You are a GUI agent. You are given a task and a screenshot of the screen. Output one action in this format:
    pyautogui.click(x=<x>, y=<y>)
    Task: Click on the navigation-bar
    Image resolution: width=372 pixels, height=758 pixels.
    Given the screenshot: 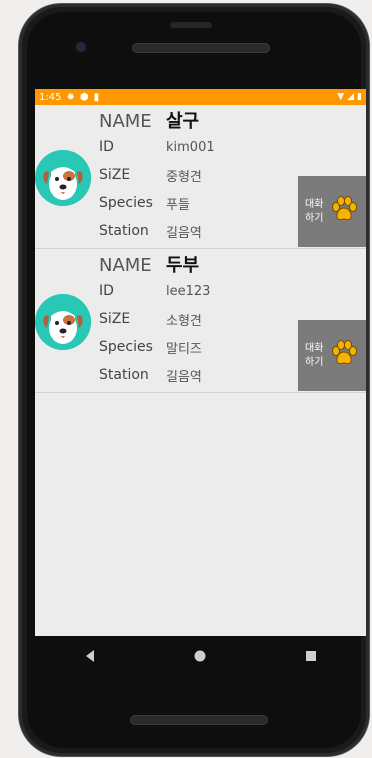 What is the action you would take?
    pyautogui.click(x=200, y=656)
    